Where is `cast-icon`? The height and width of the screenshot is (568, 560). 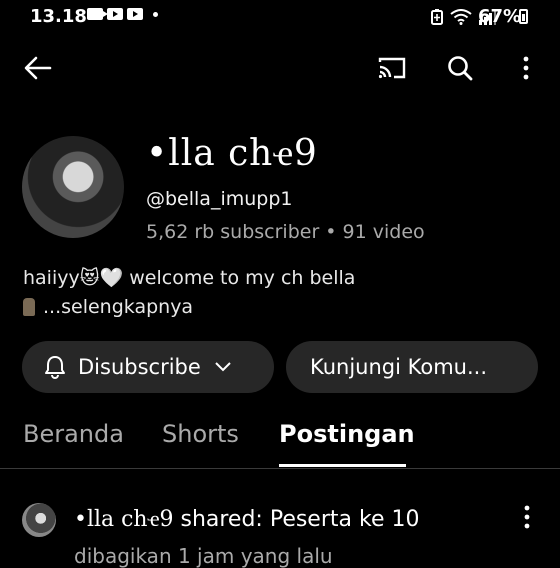
cast-icon is located at coordinates (392, 68).